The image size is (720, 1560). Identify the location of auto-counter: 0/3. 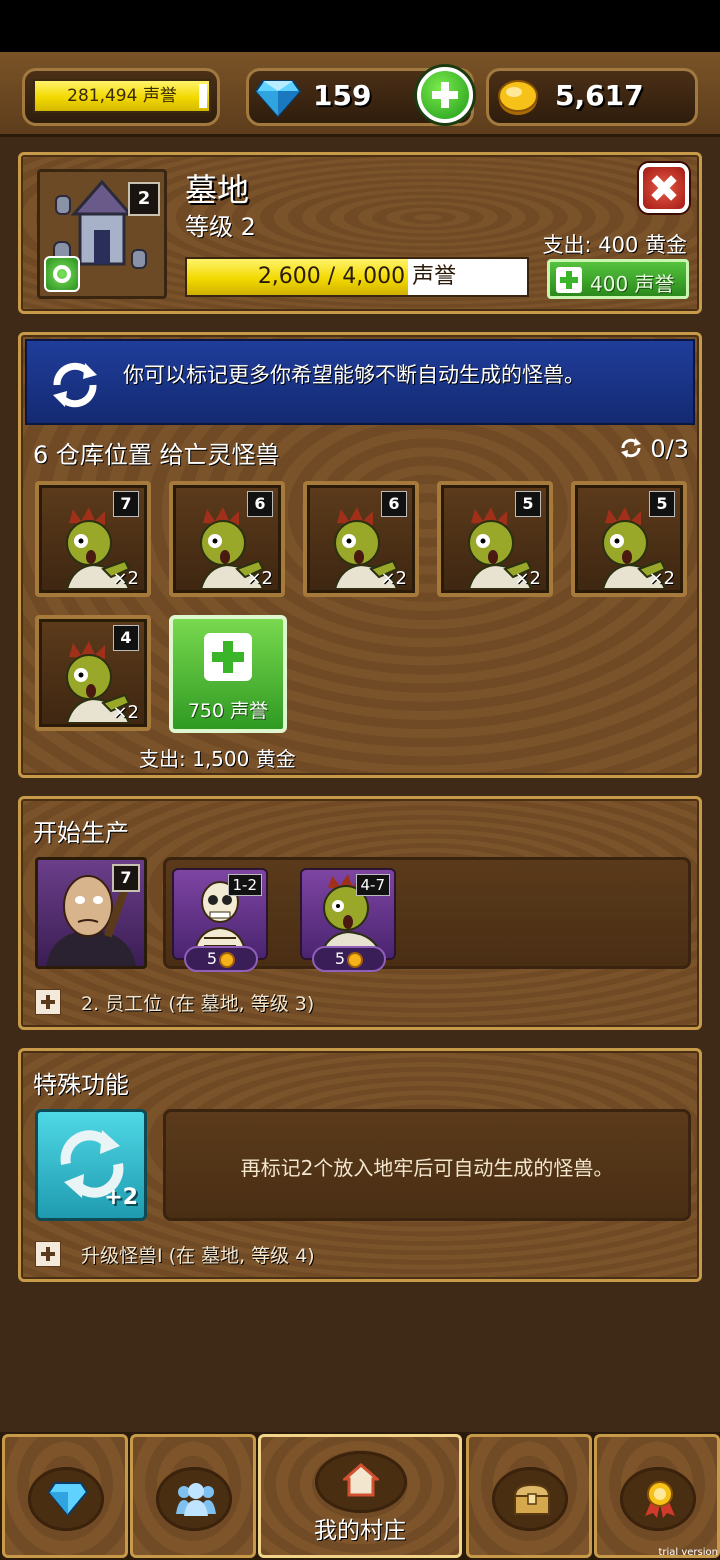
(654, 449).